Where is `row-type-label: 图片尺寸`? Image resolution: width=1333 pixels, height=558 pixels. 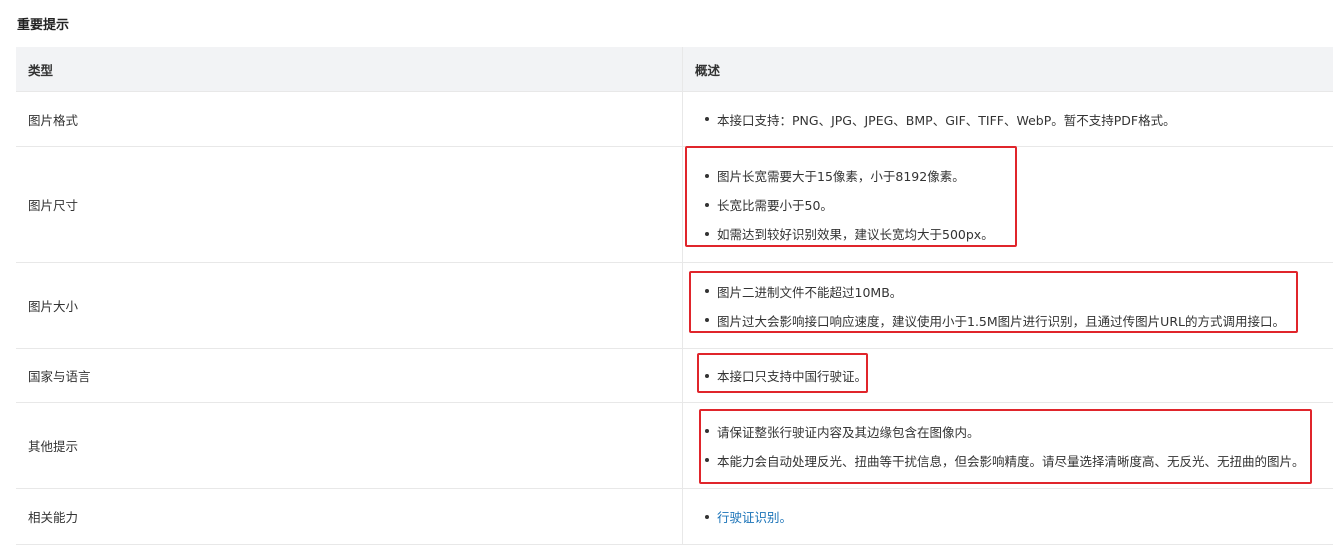 row-type-label: 图片尺寸 is located at coordinates (349, 204).